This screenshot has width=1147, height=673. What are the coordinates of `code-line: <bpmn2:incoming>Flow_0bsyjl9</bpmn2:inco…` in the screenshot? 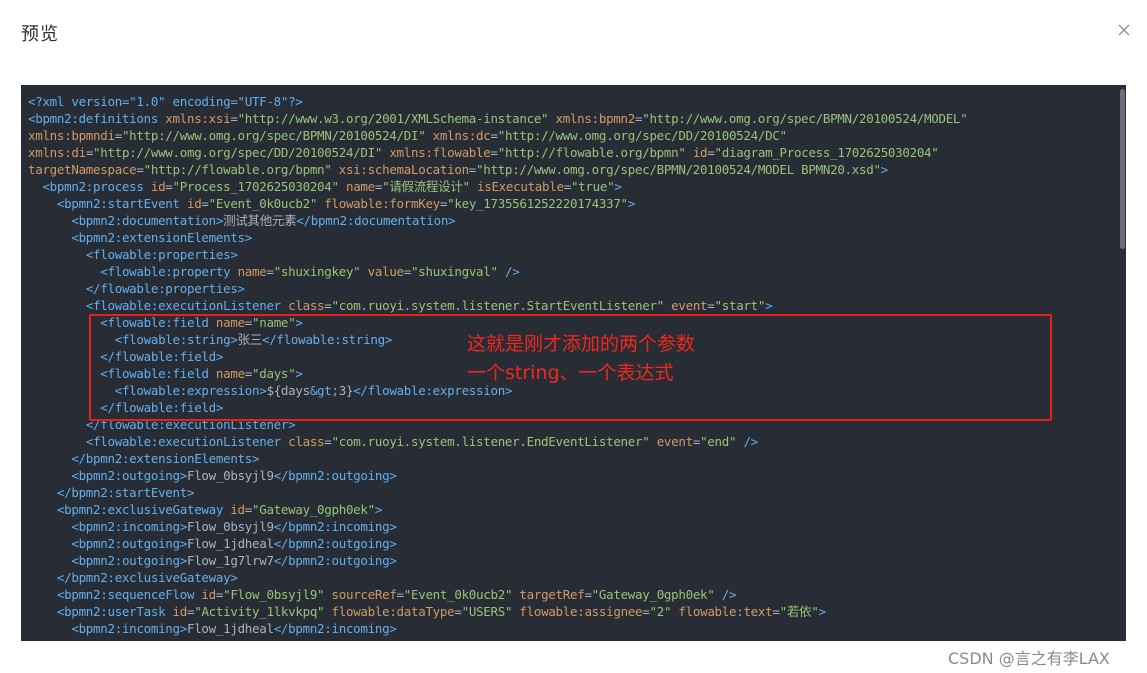 It's located at (572, 526).